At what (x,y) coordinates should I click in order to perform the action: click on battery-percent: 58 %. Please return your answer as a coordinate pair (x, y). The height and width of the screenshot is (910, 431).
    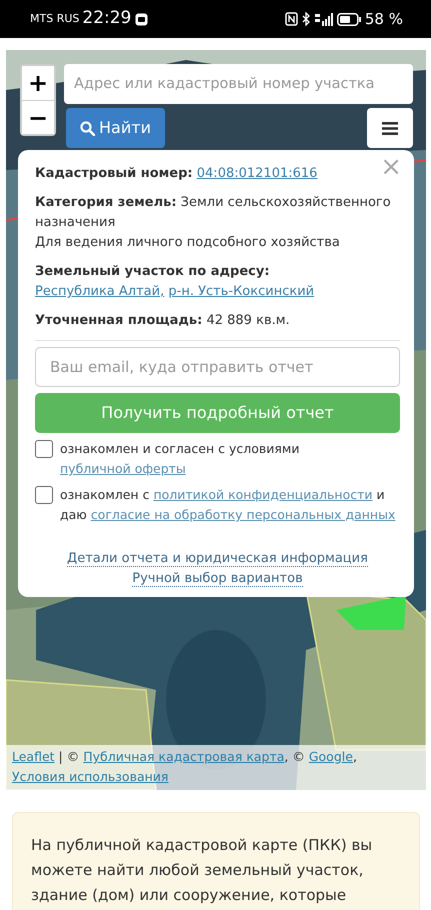
    Looking at the image, I should click on (383, 19).